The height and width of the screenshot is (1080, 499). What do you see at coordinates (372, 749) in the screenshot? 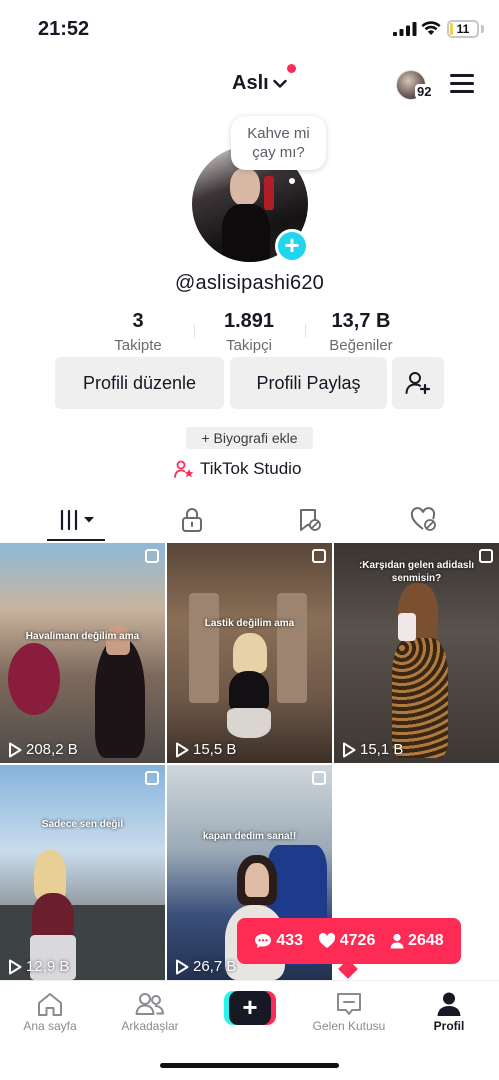
I see `view-count: 15,1 B` at bounding box center [372, 749].